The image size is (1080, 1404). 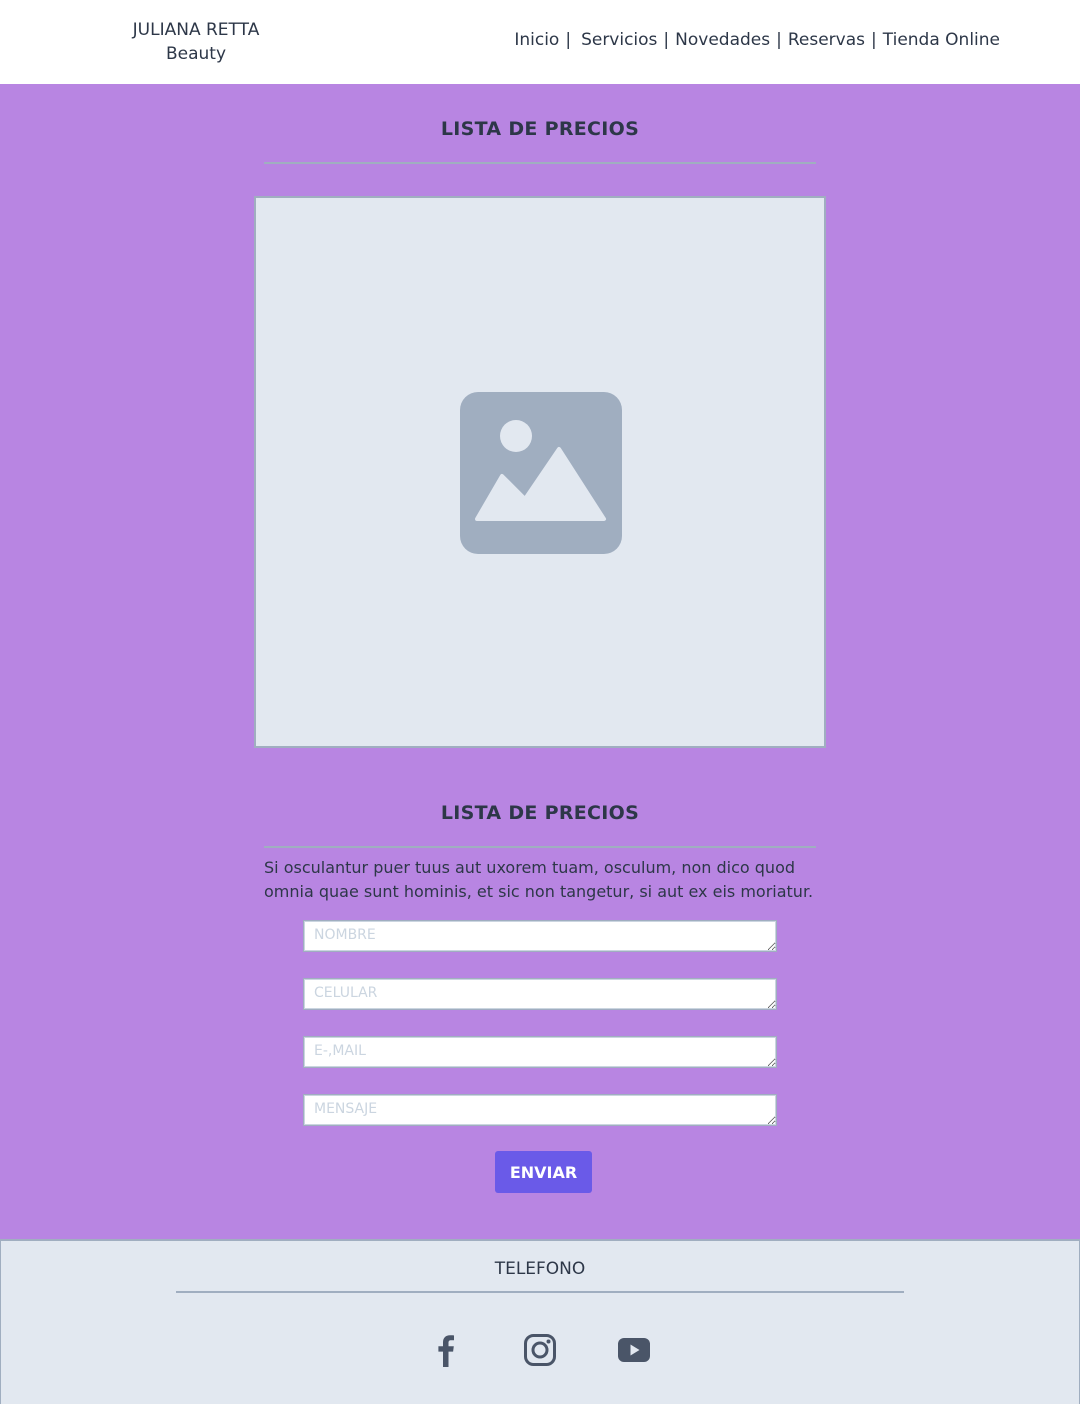 What do you see at coordinates (196, 30) in the screenshot?
I see `brand-name: JULIANA RETTA` at bounding box center [196, 30].